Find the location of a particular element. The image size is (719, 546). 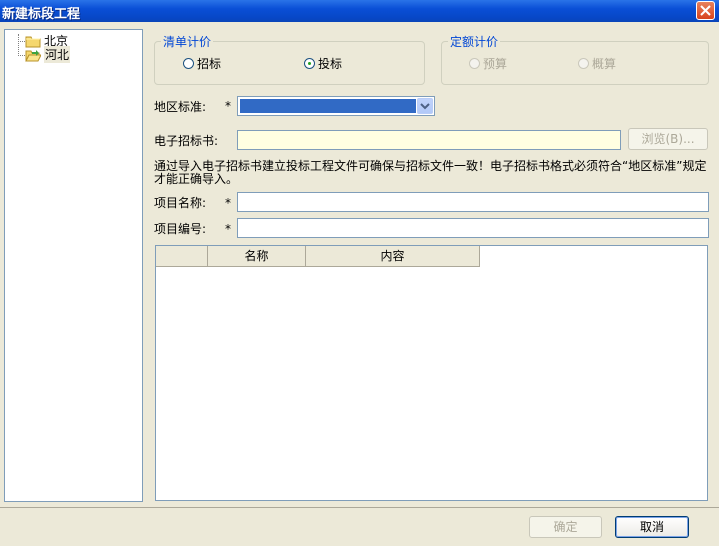

project-code-input is located at coordinates (473, 228).